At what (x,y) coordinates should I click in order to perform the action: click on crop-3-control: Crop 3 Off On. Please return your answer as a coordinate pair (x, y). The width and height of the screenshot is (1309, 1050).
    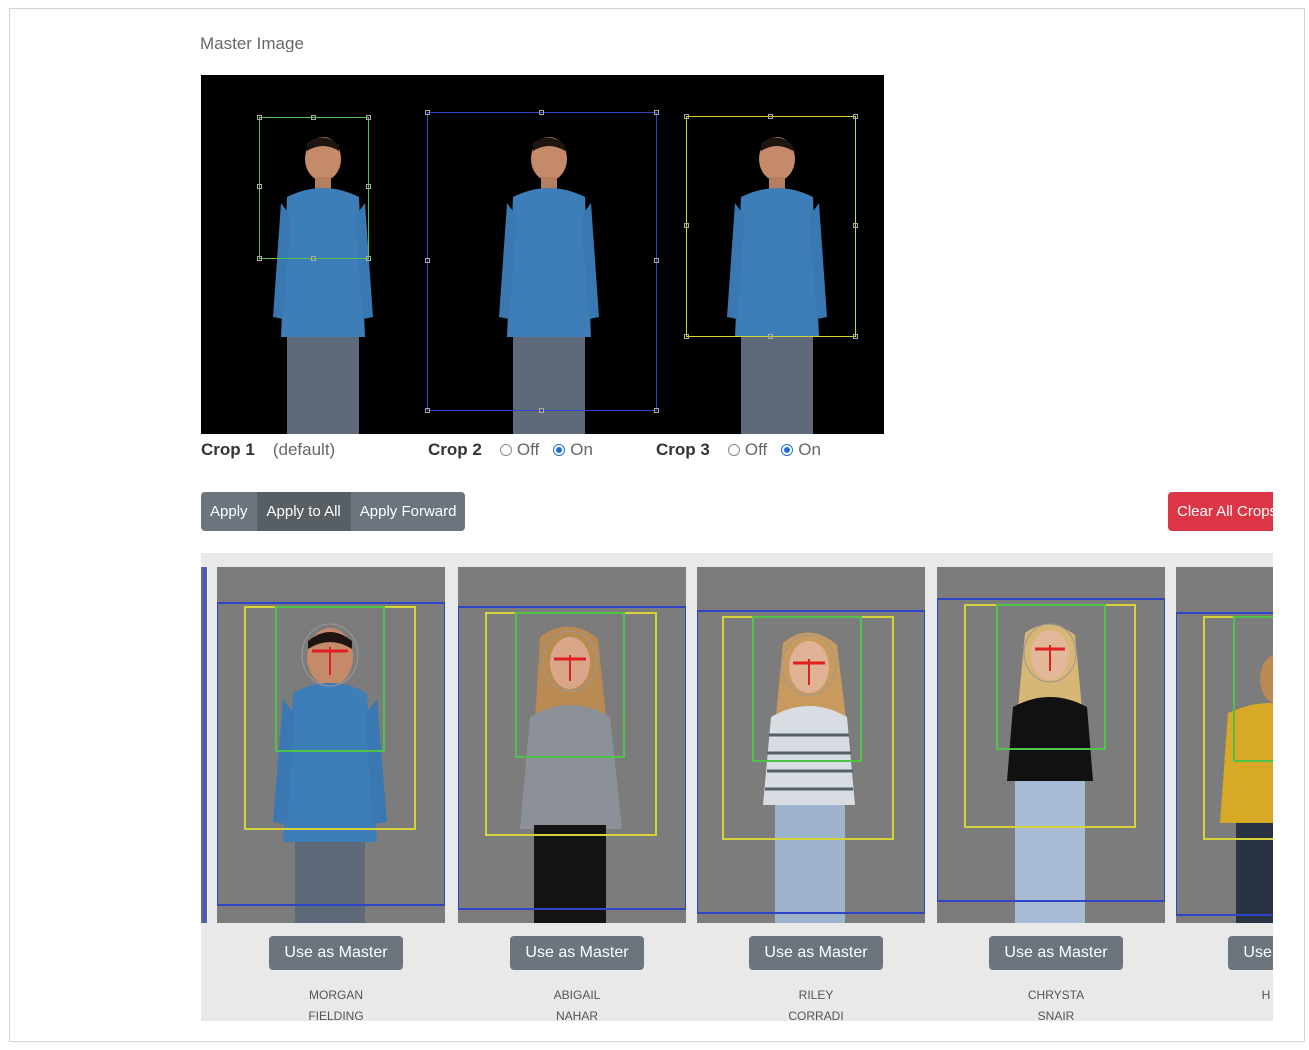
    Looking at the image, I should click on (745, 450).